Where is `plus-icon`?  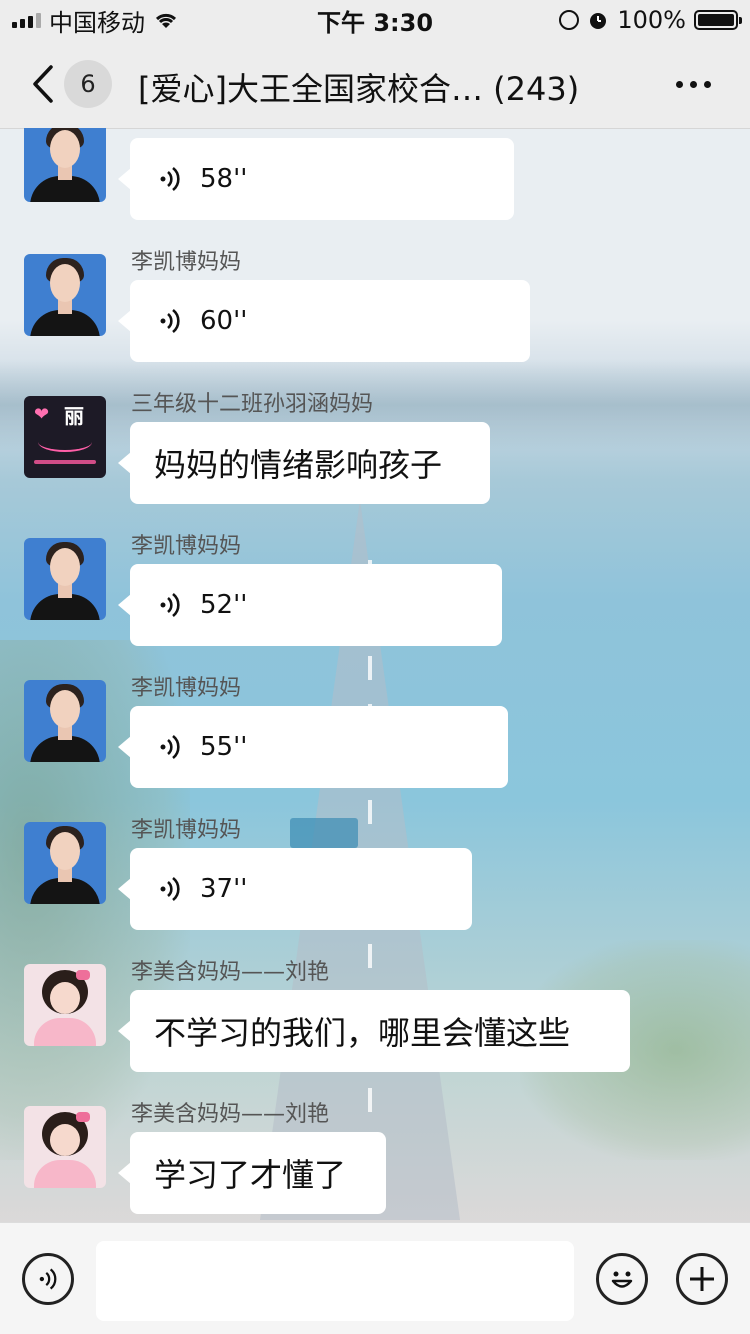 plus-icon is located at coordinates (702, 1279).